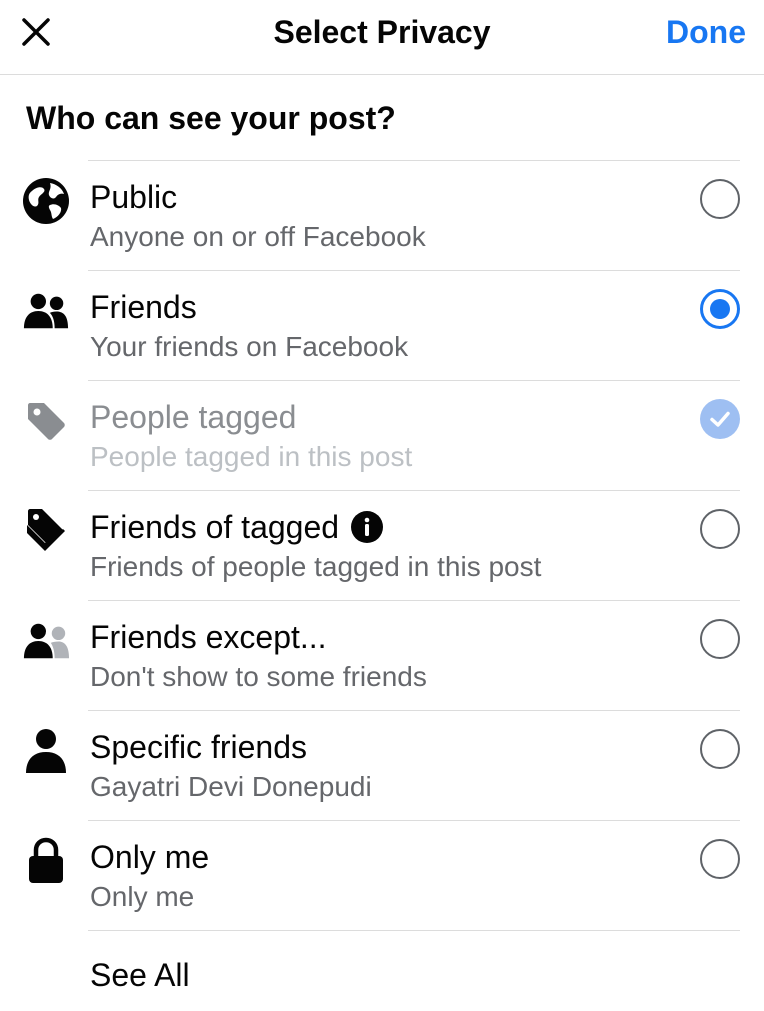 This screenshot has height=1011, width=764. Describe the element at coordinates (46, 531) in the screenshot. I see `tags-stack-icon` at that location.